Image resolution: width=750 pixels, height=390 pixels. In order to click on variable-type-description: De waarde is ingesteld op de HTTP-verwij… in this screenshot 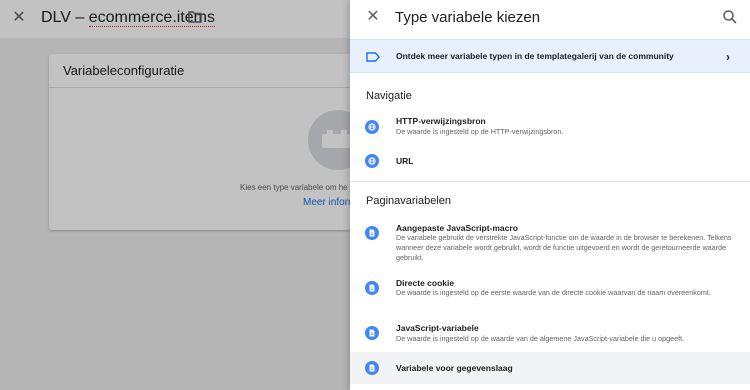, I will do `click(480, 131)`.